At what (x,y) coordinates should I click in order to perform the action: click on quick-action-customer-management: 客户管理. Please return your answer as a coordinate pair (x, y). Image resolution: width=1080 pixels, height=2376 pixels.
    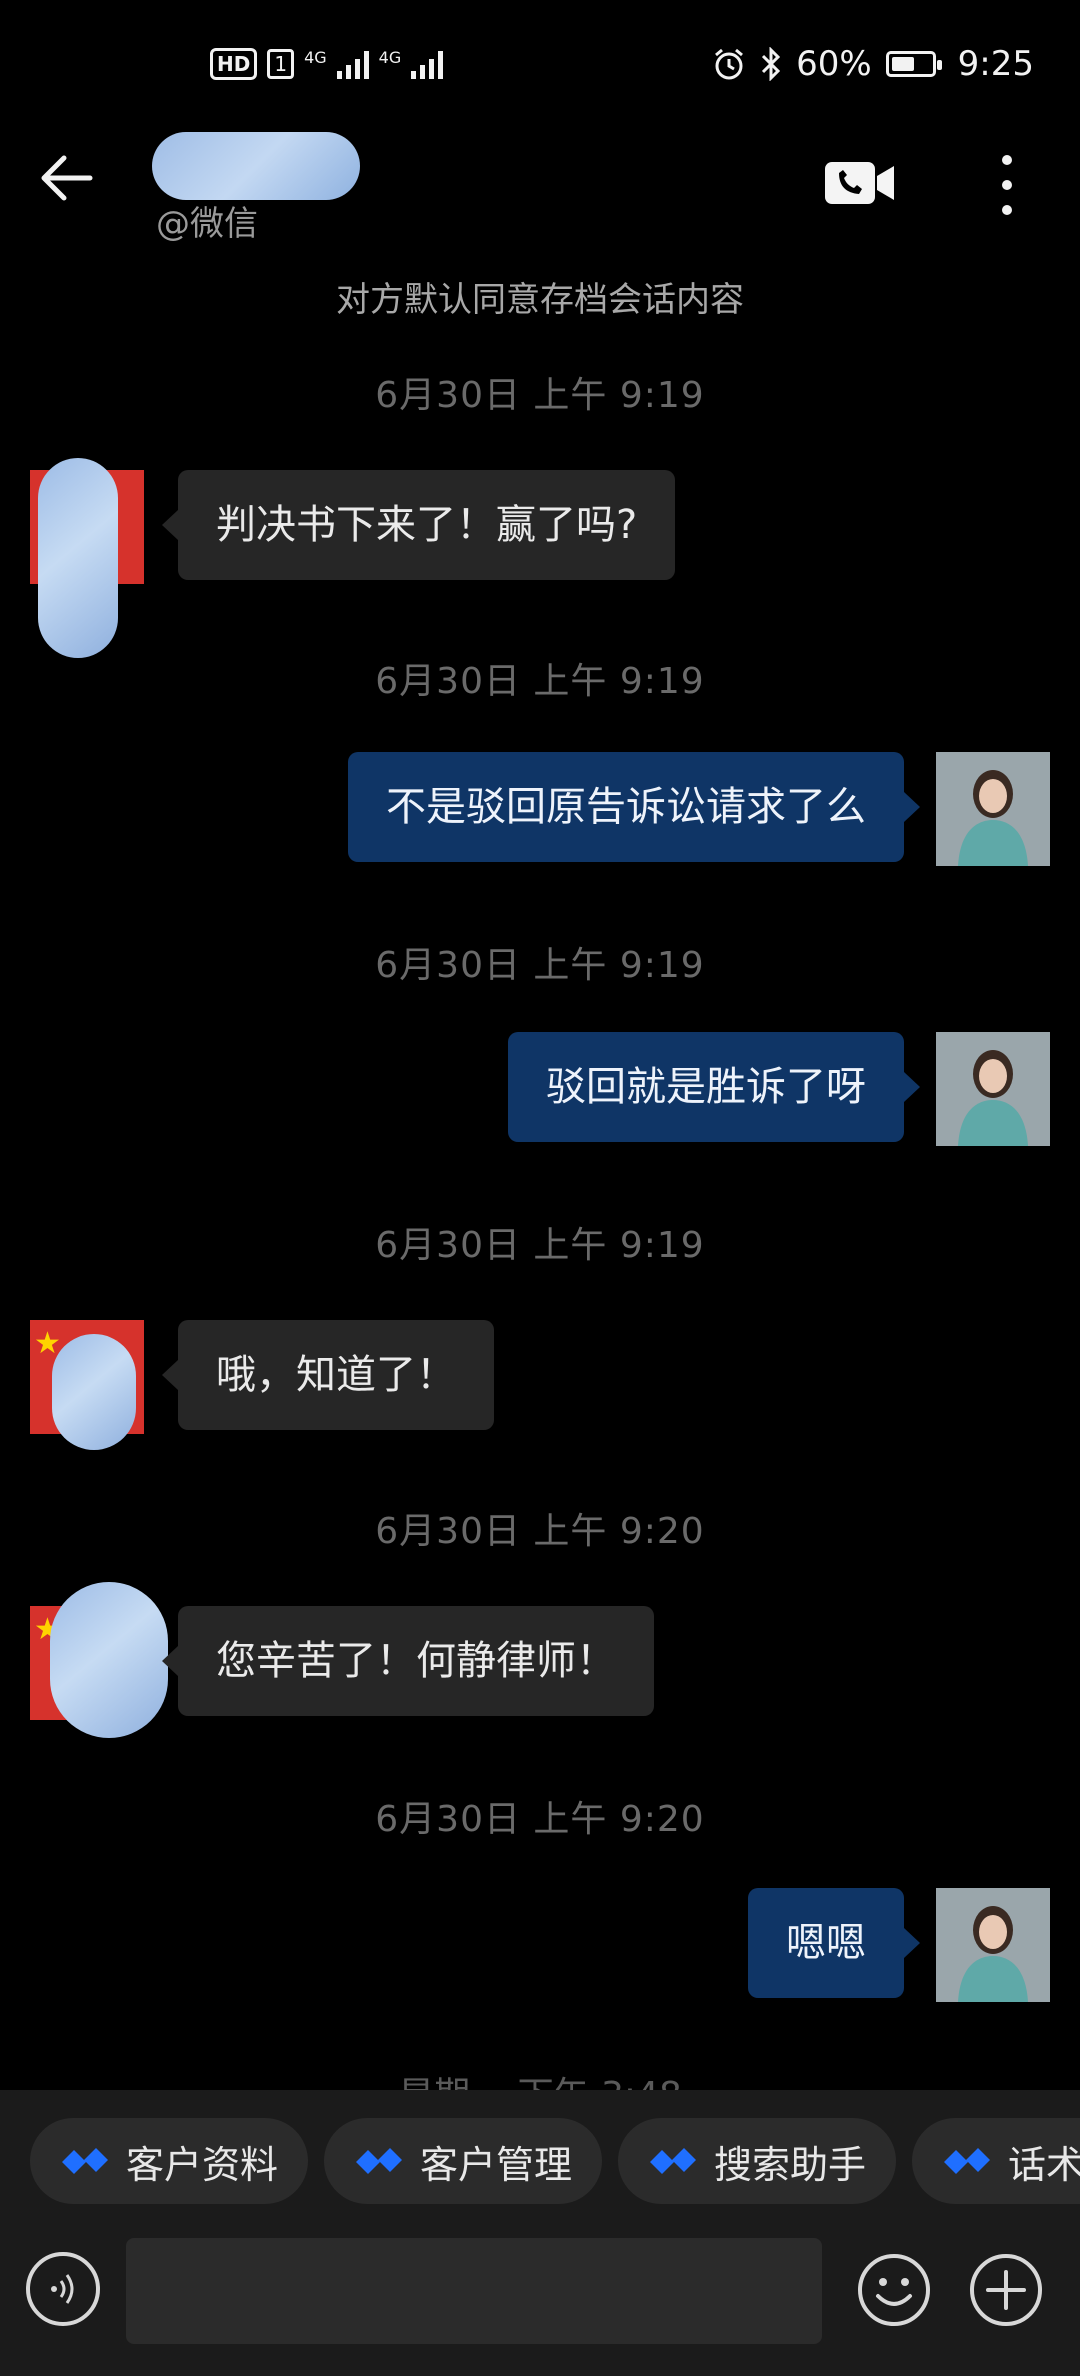
    Looking at the image, I should click on (463, 2161).